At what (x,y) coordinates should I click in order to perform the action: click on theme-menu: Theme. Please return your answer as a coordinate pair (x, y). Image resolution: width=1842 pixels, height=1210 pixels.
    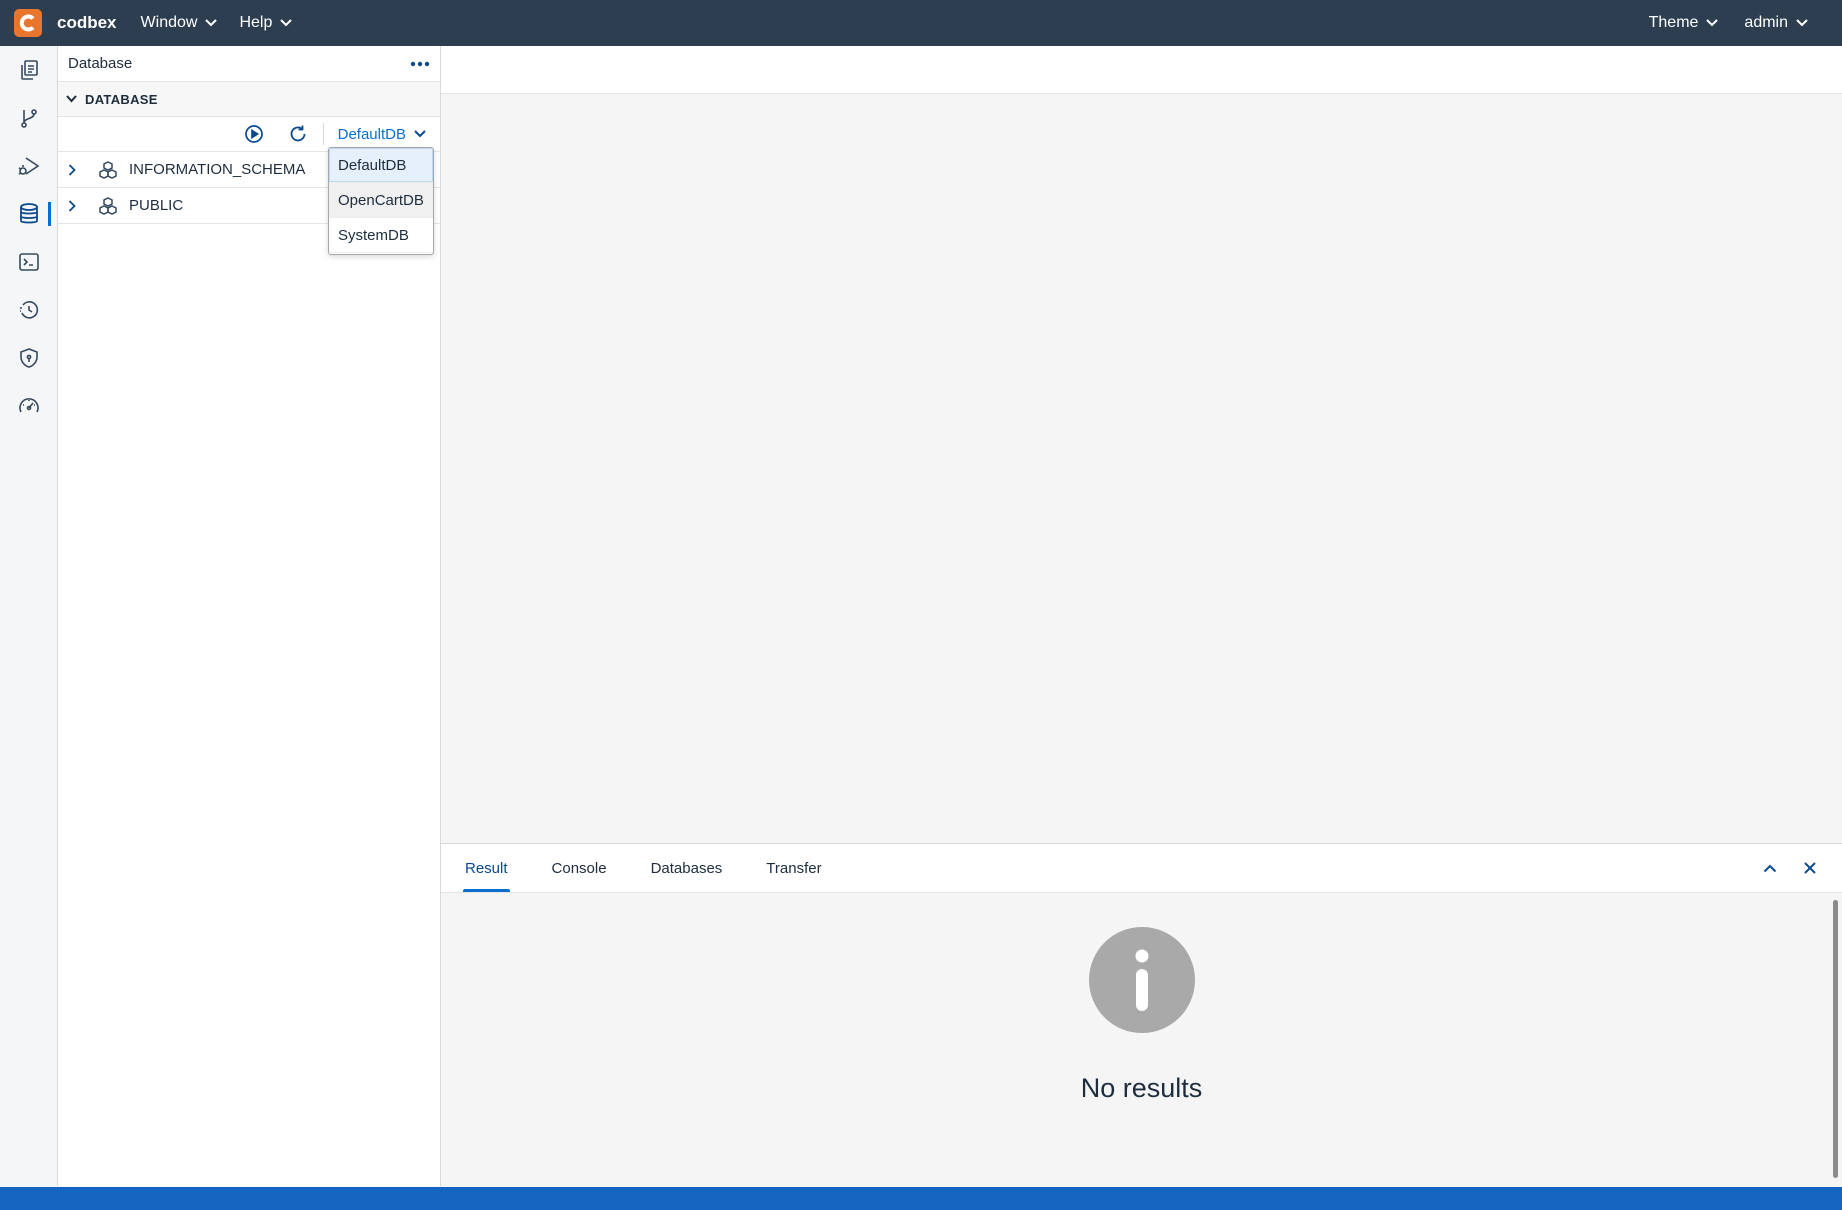
    Looking at the image, I should click on (1684, 23).